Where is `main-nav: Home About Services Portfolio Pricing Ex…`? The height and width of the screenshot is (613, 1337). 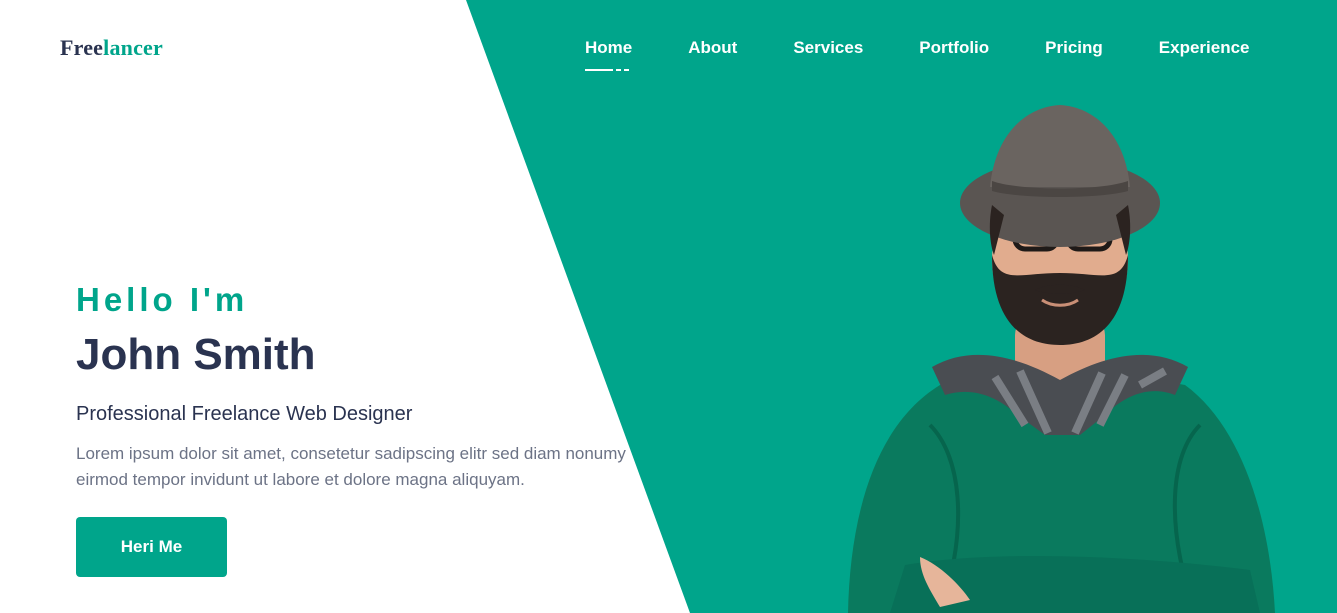 main-nav: Home About Services Portfolio Pricing Ex… is located at coordinates (917, 54).